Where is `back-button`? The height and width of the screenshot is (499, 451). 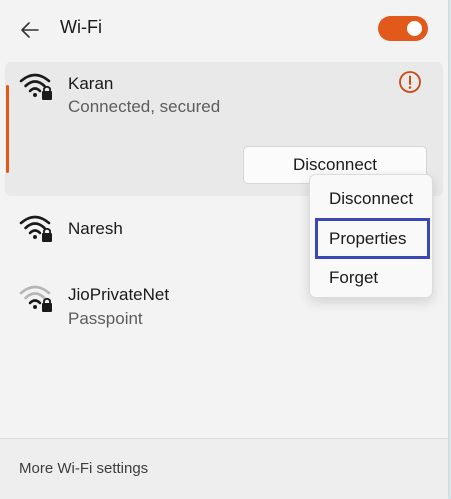
back-button is located at coordinates (30, 30).